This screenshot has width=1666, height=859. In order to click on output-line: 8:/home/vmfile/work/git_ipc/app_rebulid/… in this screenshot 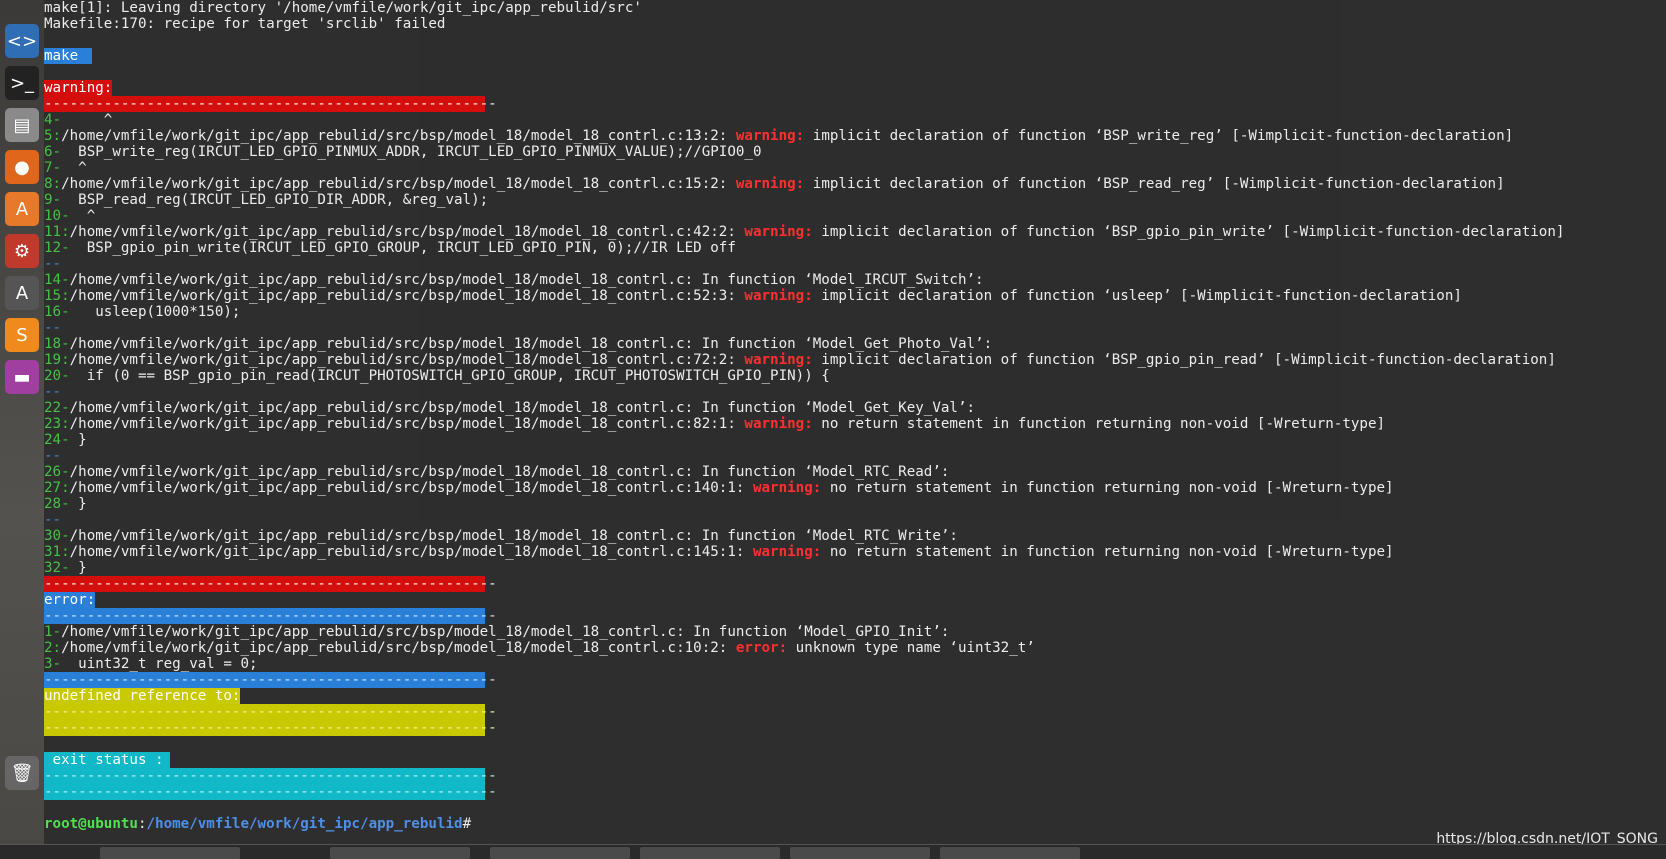, I will do `click(774, 184)`.